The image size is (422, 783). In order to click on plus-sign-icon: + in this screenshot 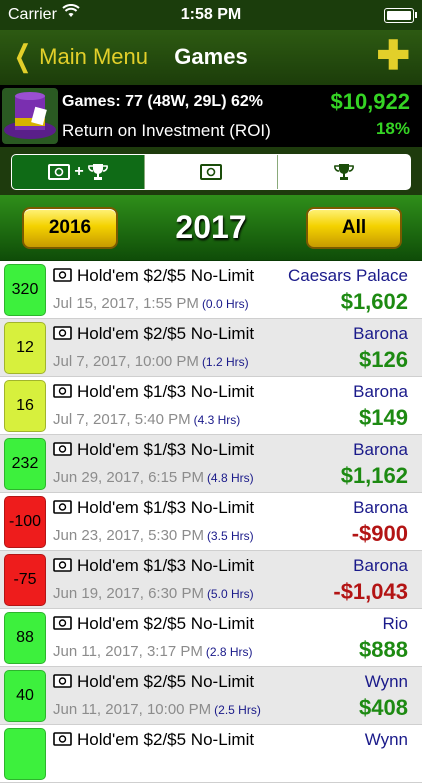, I will do `click(79, 171)`.